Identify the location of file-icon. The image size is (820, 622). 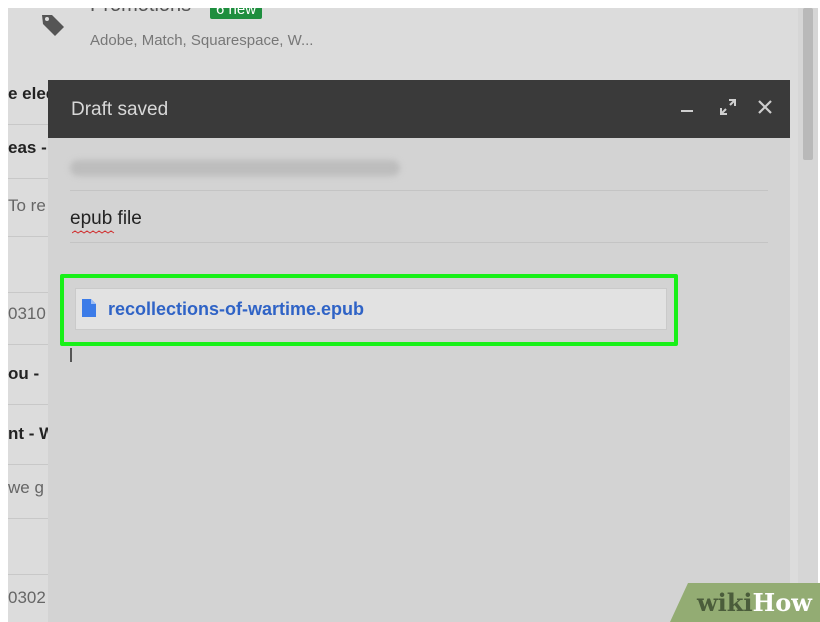
(89, 308).